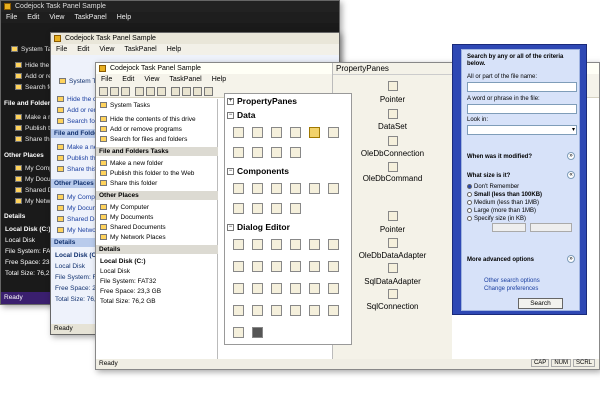  What do you see at coordinates (257, 266) in the screenshot?
I see `radio-tool-icon` at bounding box center [257, 266].